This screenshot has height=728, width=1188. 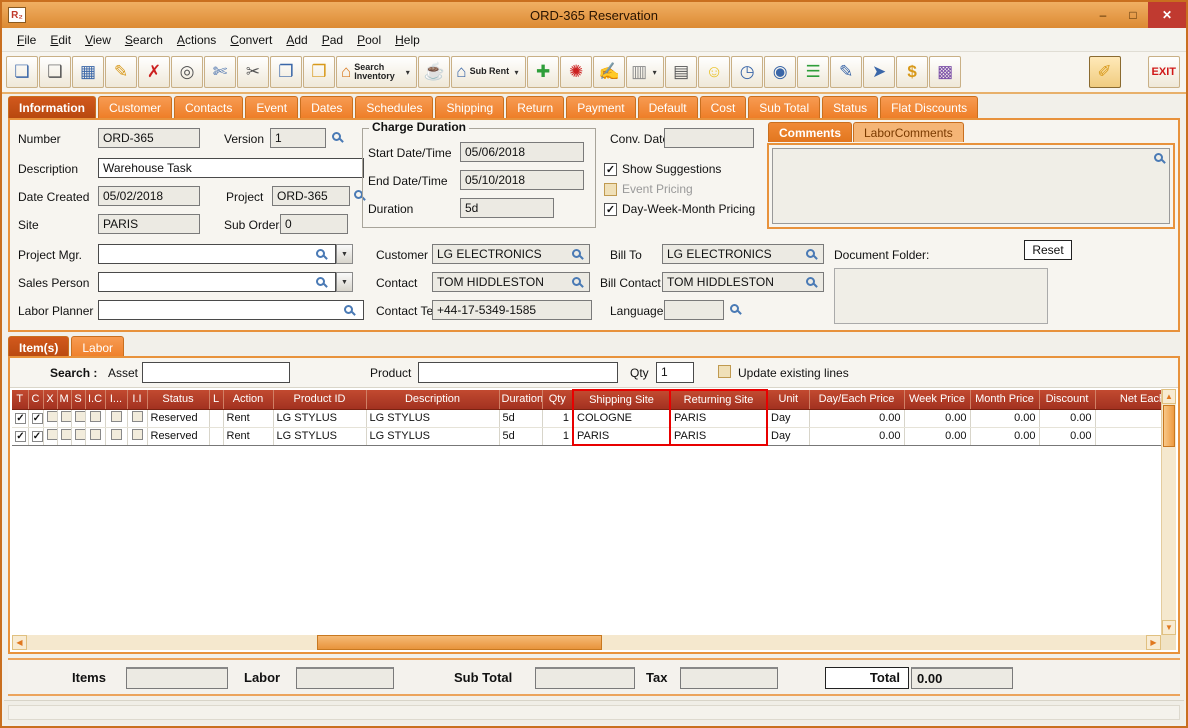 I want to click on show-suggestions-checkbox: ✓ Show Suggestions, so click(x=662, y=169).